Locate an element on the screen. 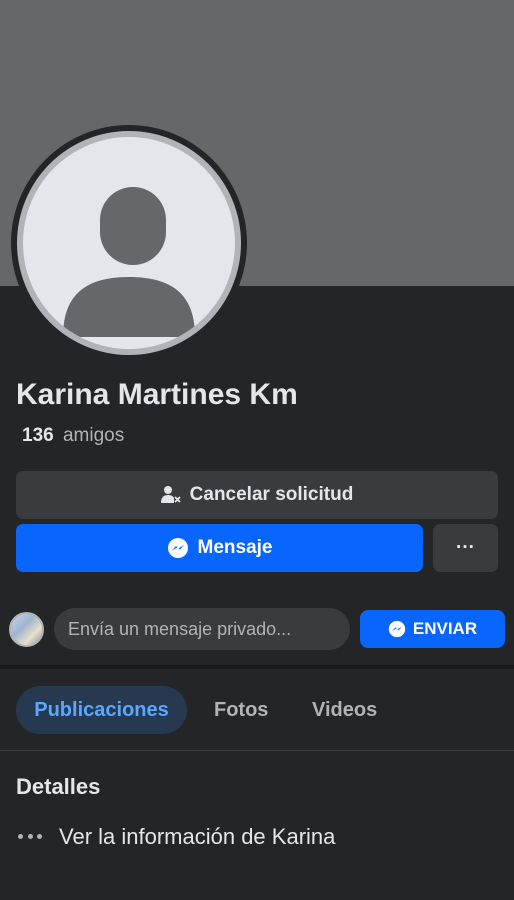 Image resolution: width=514 pixels, height=900 pixels. friends-count: 136 amigos is located at coordinates (73, 436).